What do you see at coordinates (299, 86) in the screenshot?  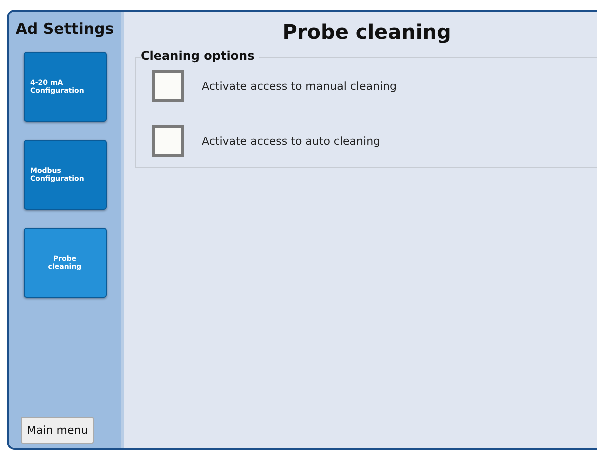 I see `checkbox-label: Activate access to manual cleaning` at bounding box center [299, 86].